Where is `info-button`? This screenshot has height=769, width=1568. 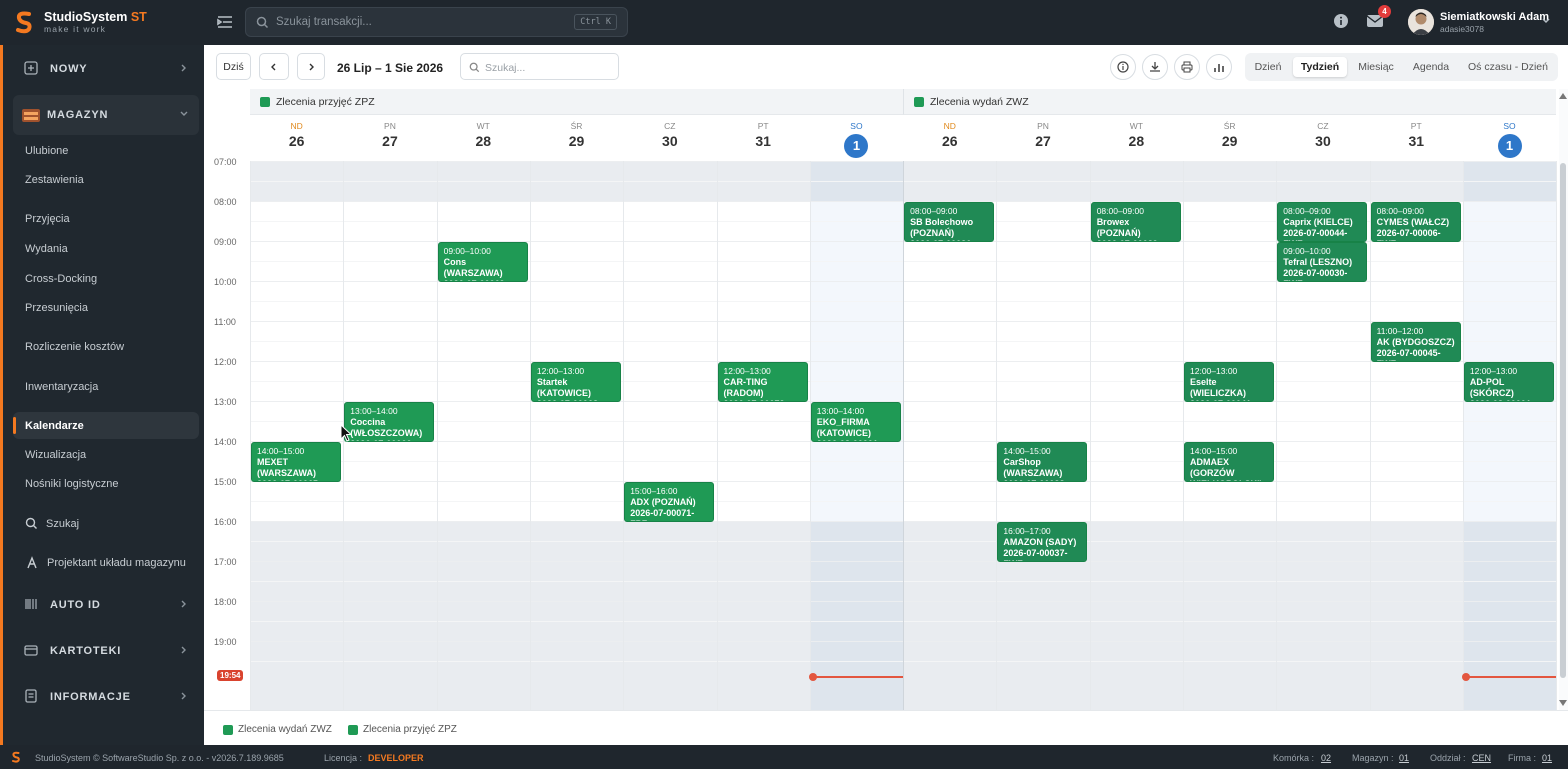
info-button is located at coordinates (1123, 67).